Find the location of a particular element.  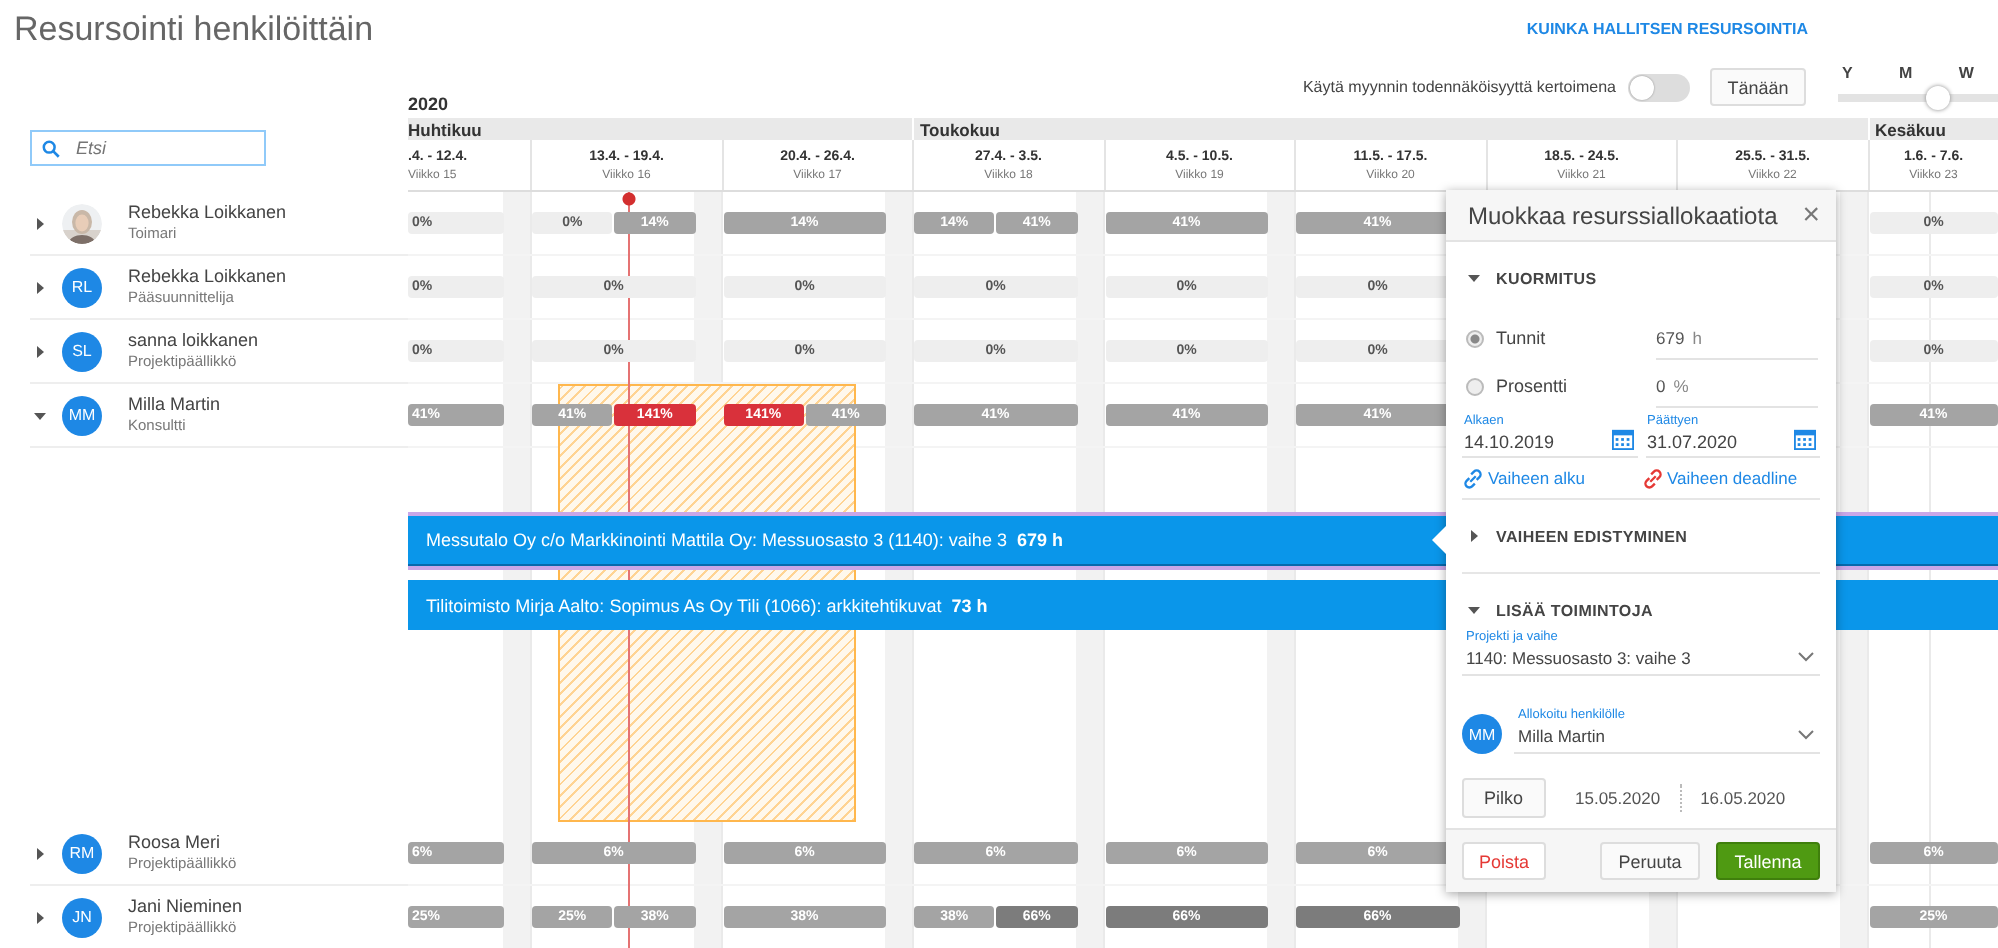

avatar: RL is located at coordinates (82, 287).